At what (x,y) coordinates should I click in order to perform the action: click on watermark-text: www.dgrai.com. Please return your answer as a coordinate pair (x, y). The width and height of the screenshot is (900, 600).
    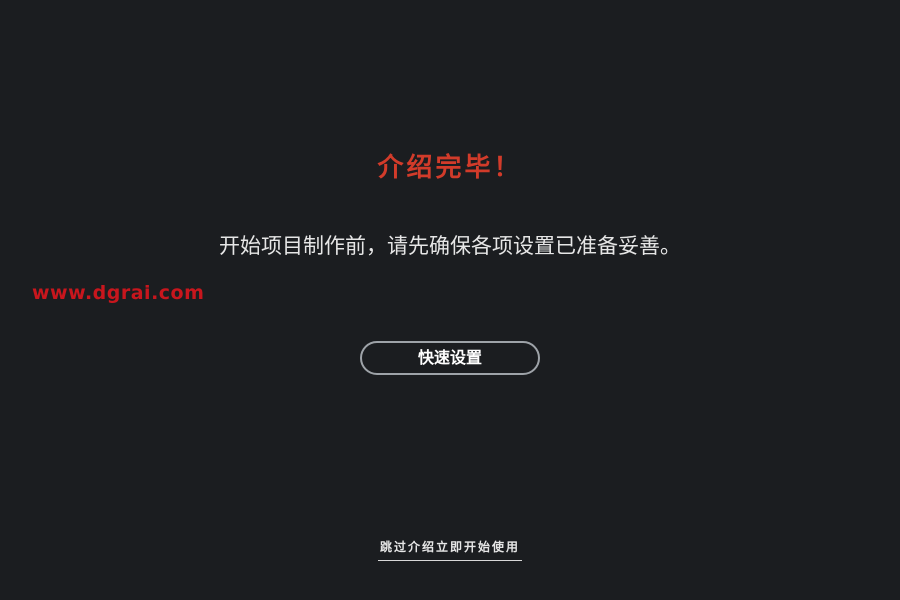
    Looking at the image, I should click on (118, 293).